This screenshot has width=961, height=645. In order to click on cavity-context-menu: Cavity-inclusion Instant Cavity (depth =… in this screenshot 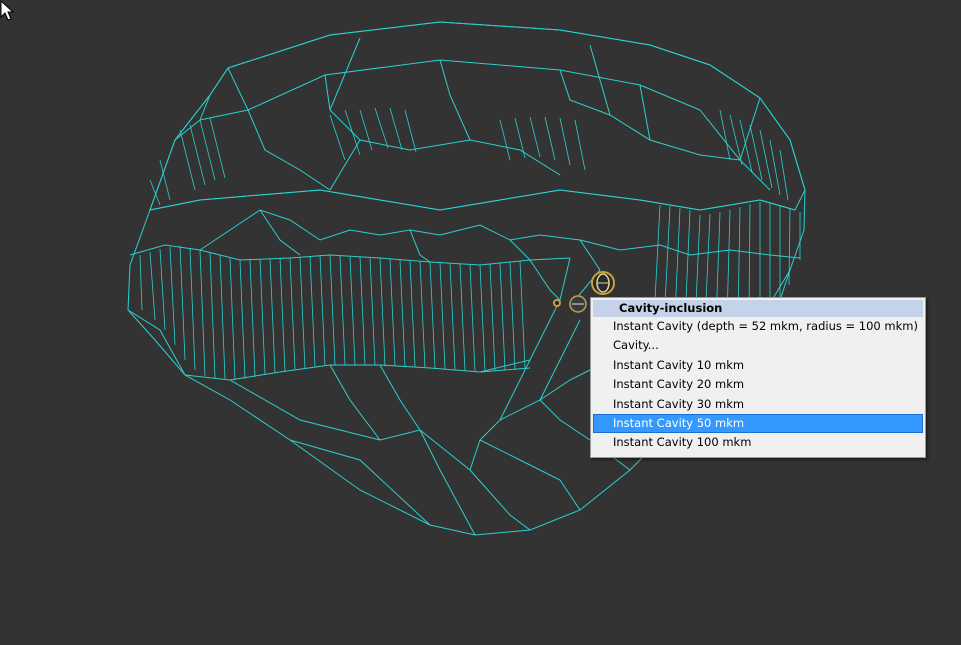, I will do `click(758, 377)`.